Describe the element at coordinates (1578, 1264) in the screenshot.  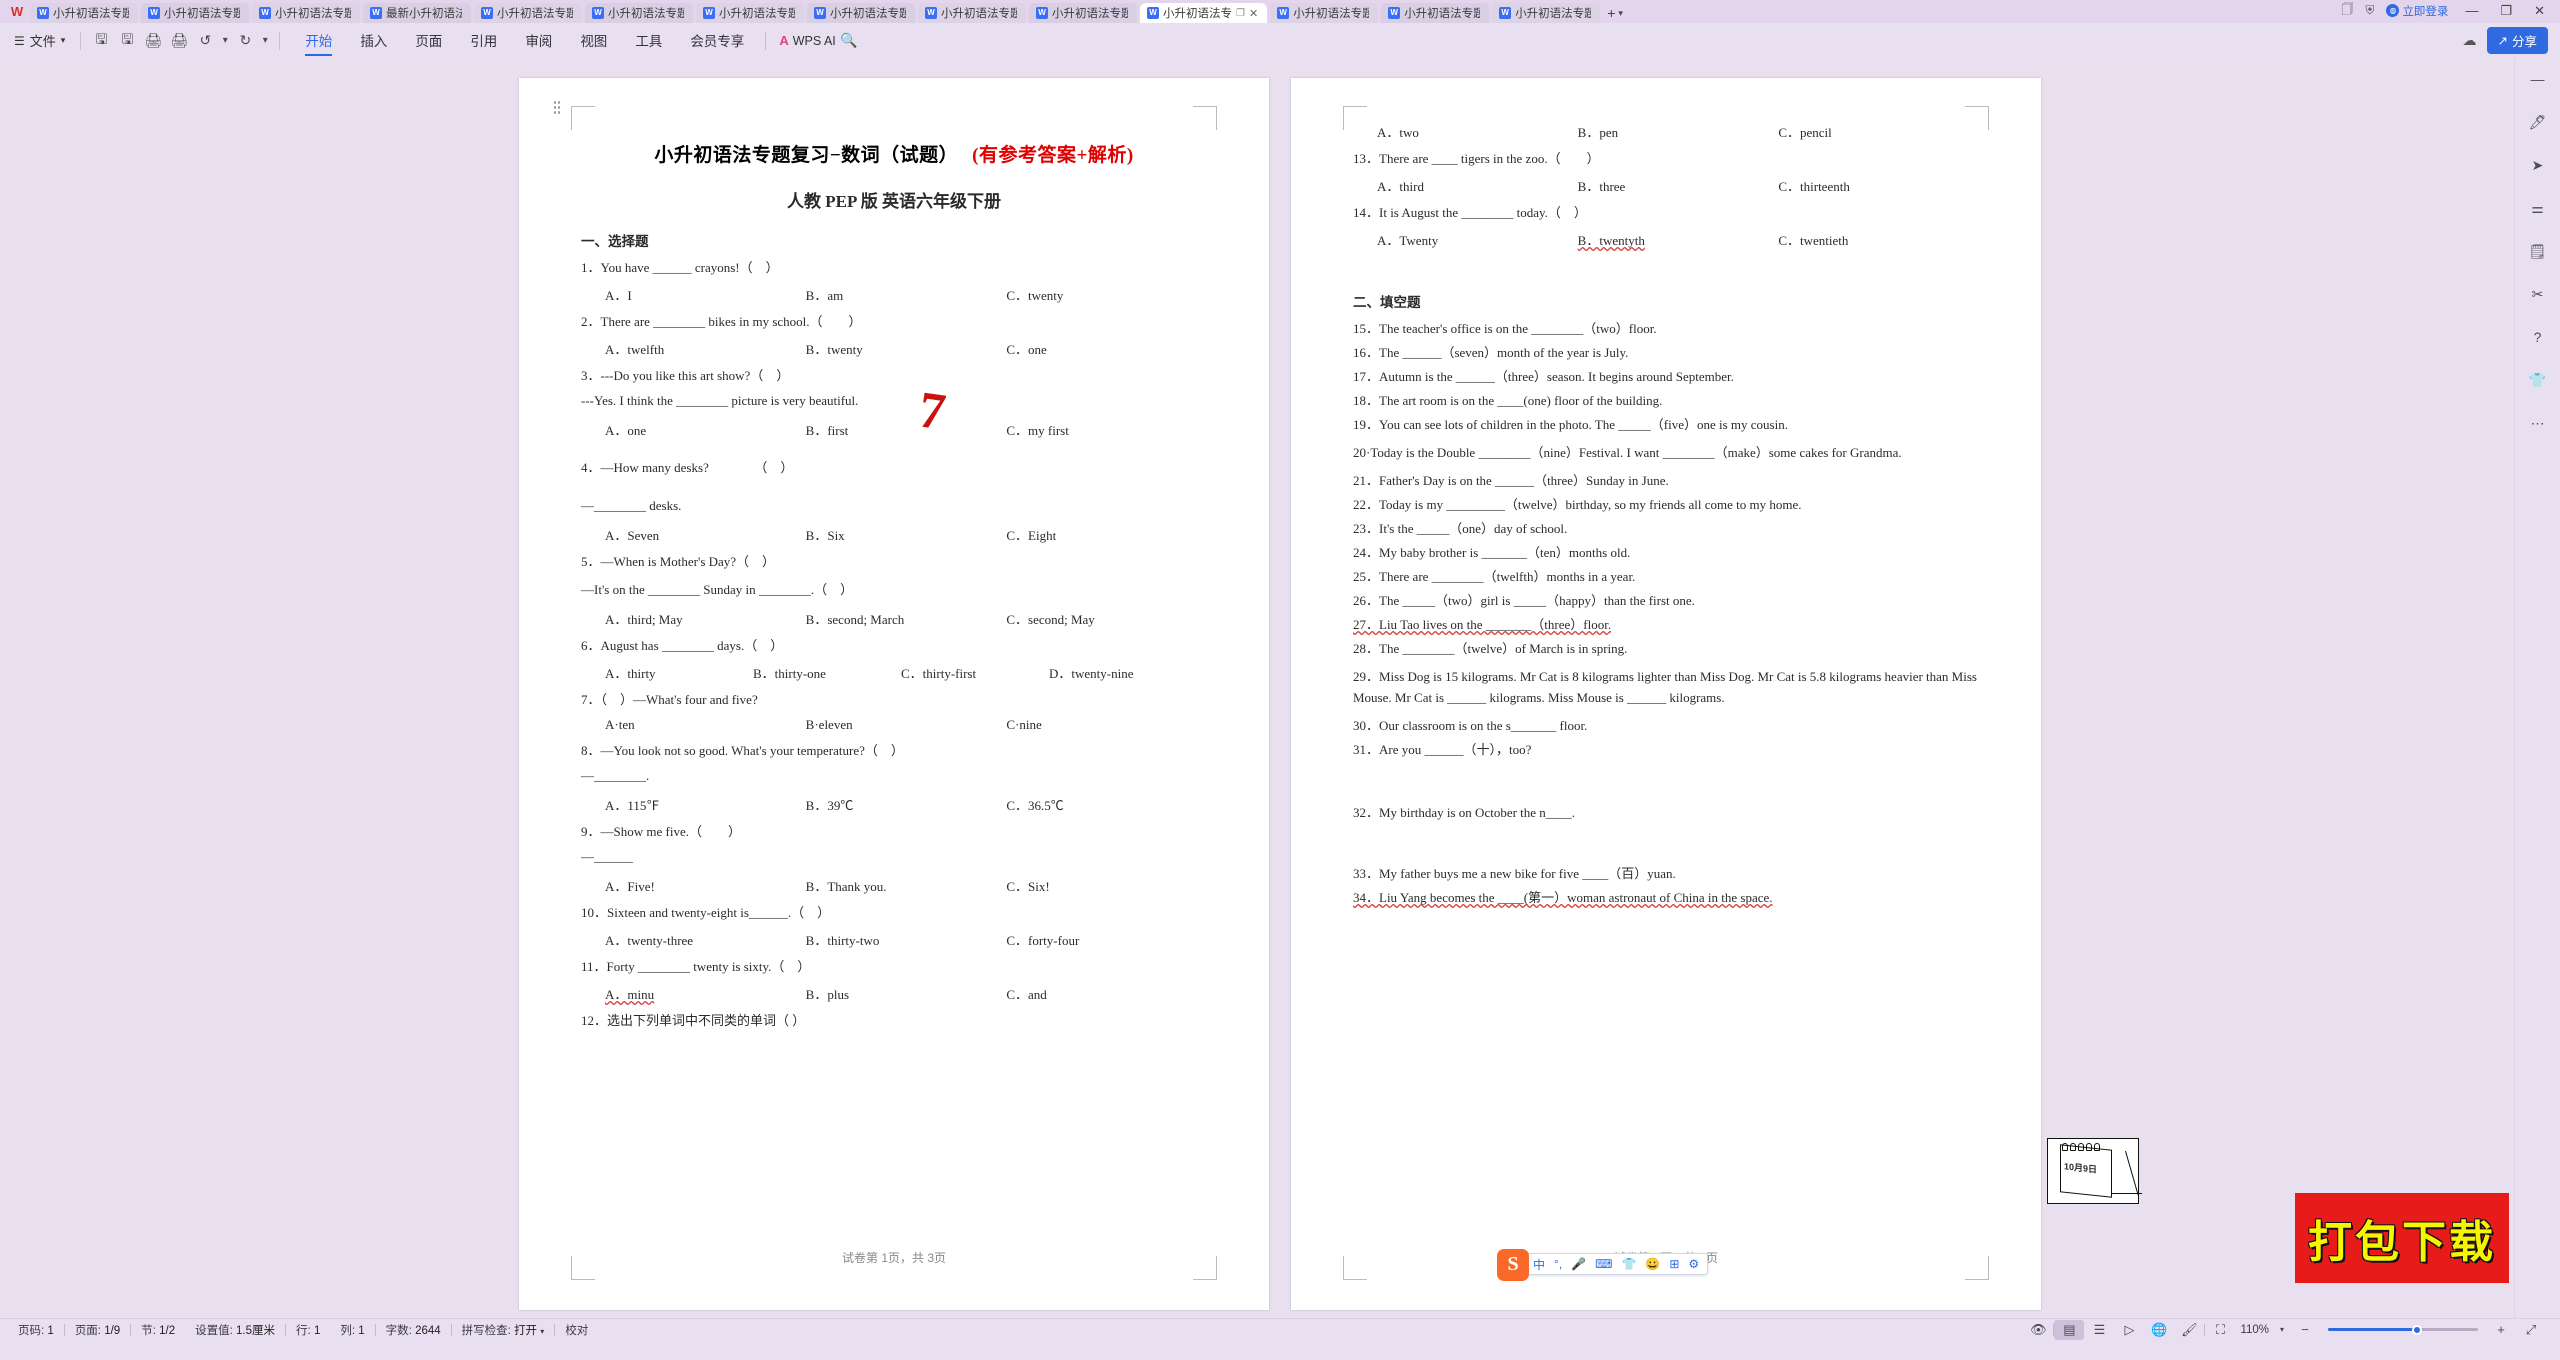
I see `mic-icon: 🎤` at that location.